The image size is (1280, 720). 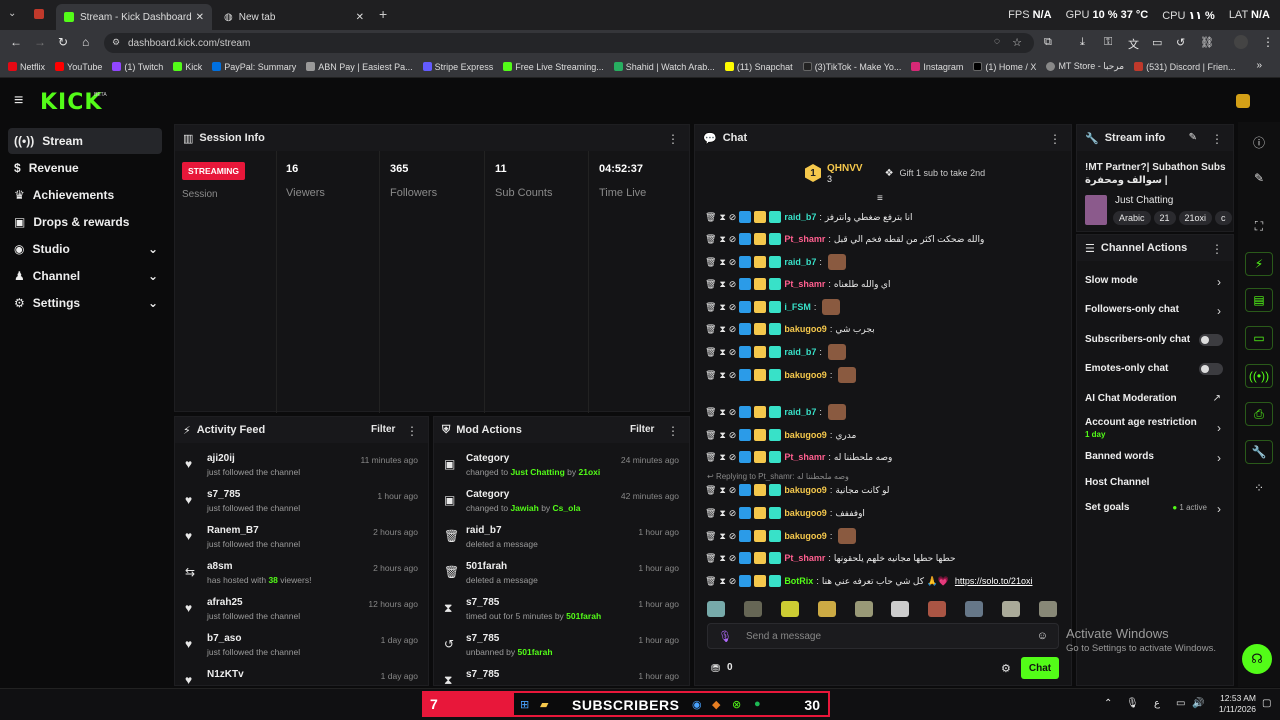 What do you see at coordinates (254, 67) in the screenshot?
I see `bookmark-paypal: PayPal: Summary` at bounding box center [254, 67].